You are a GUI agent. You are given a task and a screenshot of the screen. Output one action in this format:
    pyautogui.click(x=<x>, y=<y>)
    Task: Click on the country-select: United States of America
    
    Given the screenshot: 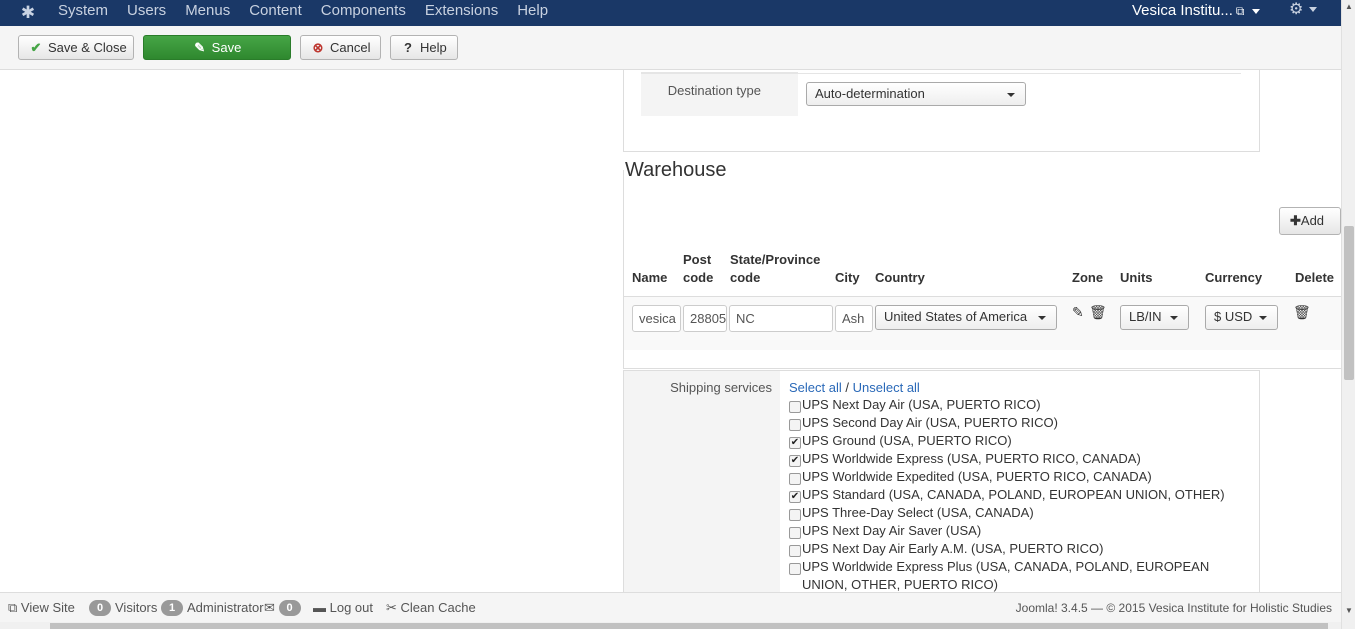 What is the action you would take?
    pyautogui.click(x=966, y=317)
    